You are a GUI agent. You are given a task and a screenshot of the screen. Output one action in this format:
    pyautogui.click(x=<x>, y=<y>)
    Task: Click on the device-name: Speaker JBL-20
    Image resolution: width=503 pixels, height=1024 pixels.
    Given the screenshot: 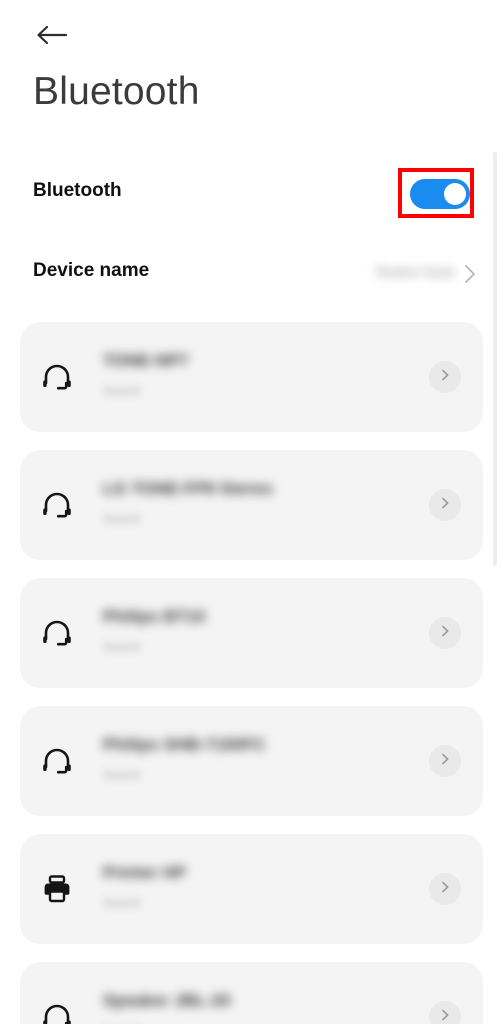 What is the action you would take?
    pyautogui.click(x=167, y=1000)
    